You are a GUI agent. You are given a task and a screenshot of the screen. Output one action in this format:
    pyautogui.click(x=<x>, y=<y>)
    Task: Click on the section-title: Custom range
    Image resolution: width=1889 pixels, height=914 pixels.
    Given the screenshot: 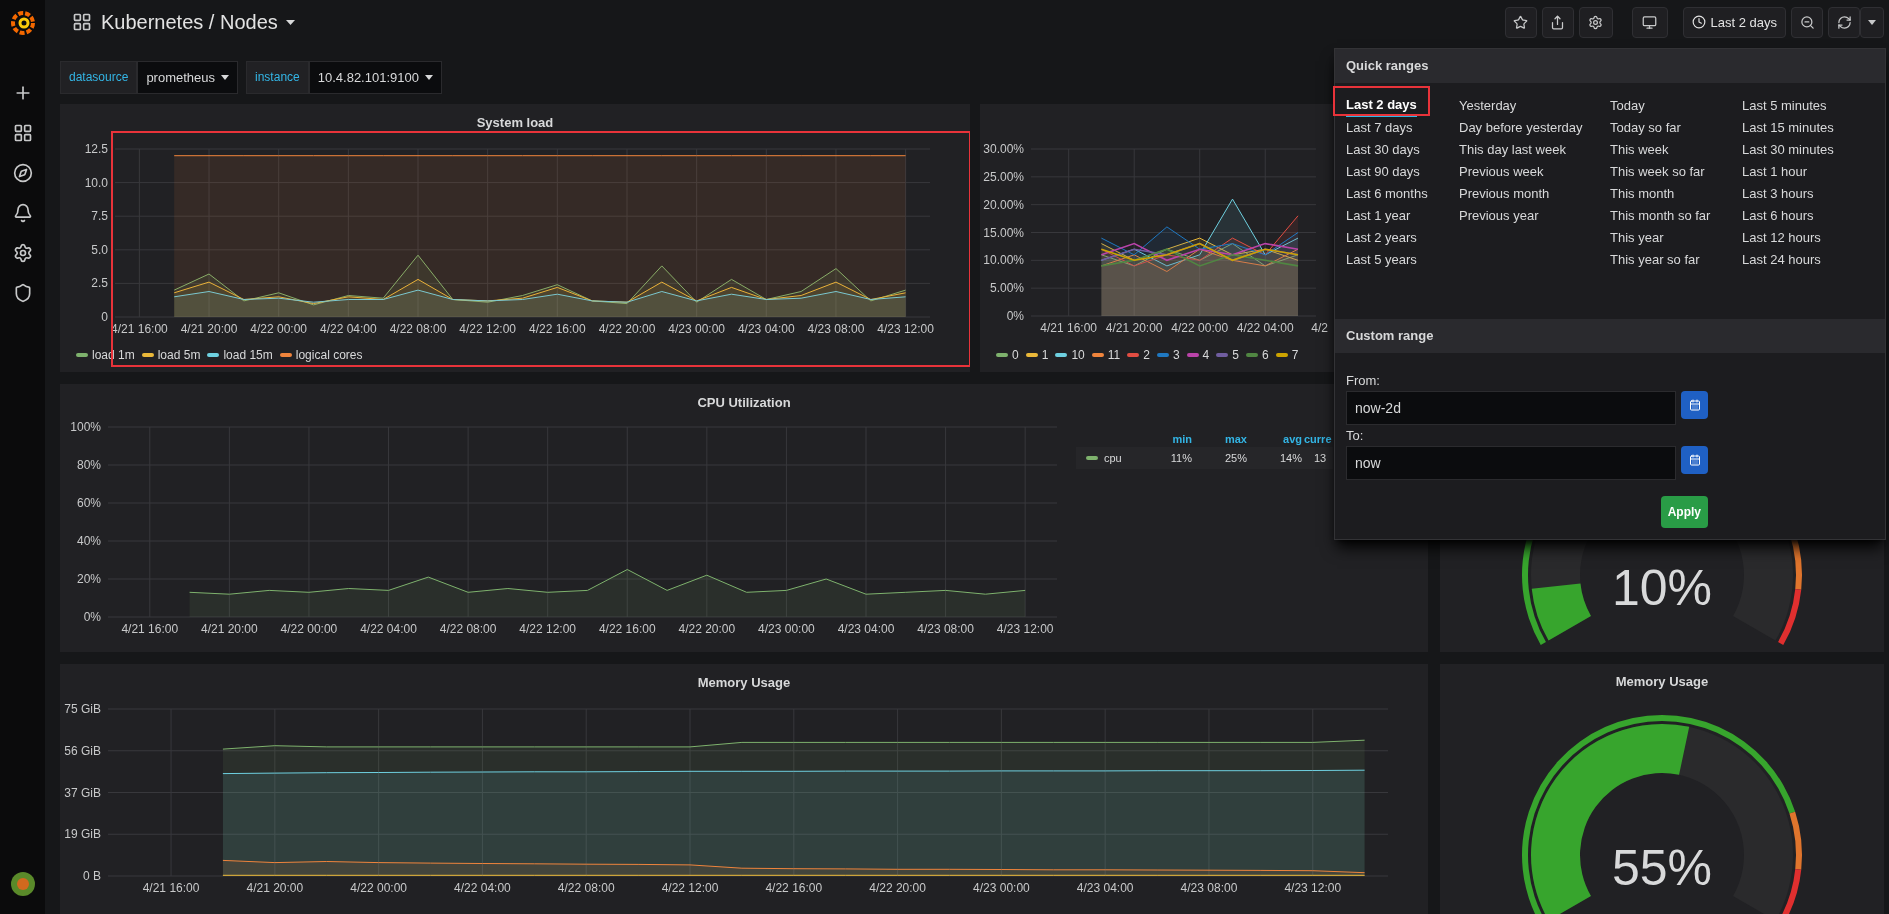 What is the action you would take?
    pyautogui.click(x=1390, y=336)
    